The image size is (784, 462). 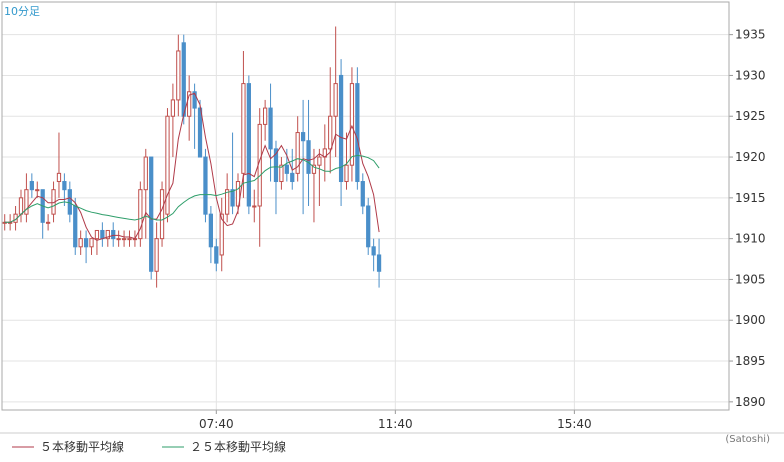 I want to click on y-tick-label: 1935, so click(x=750, y=35).